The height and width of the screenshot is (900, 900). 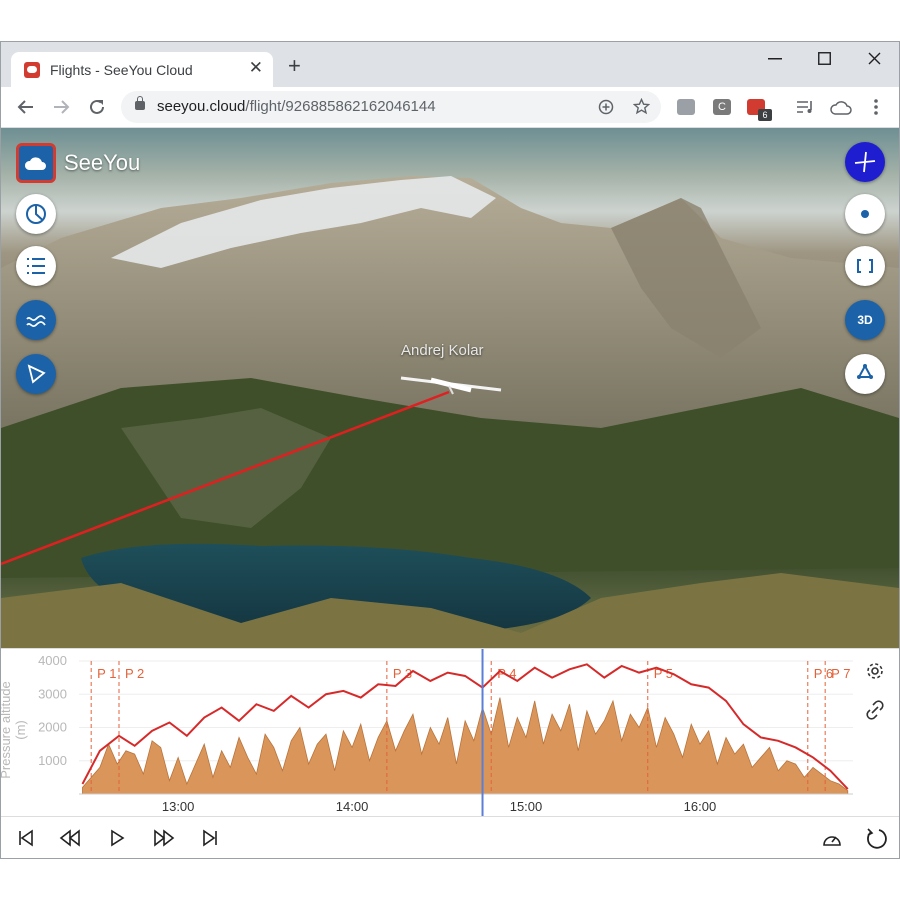 What do you see at coordinates (62, 107) in the screenshot?
I see `forward-icon` at bounding box center [62, 107].